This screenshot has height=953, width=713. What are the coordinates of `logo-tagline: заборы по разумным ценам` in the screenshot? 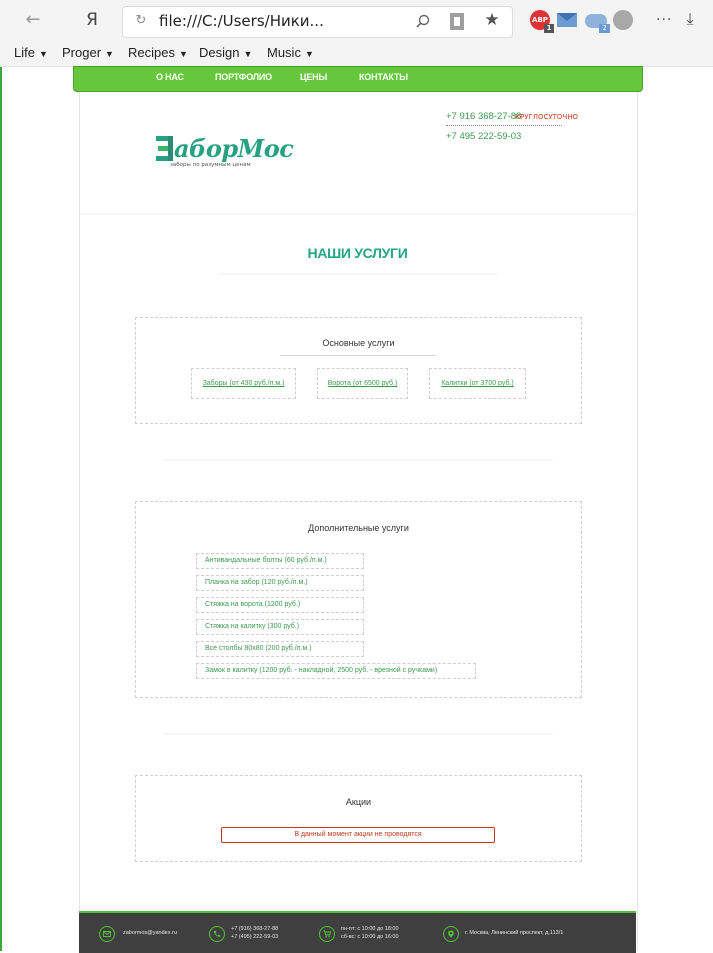 It's located at (210, 165).